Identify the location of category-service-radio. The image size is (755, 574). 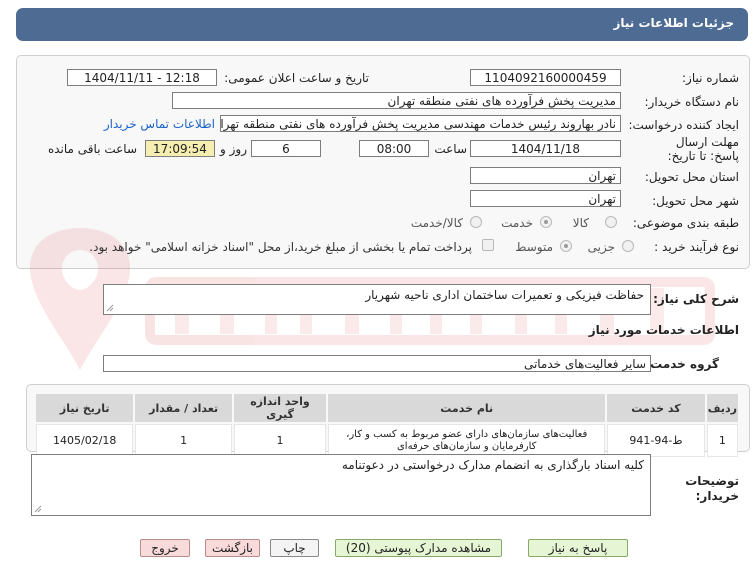
(546, 222).